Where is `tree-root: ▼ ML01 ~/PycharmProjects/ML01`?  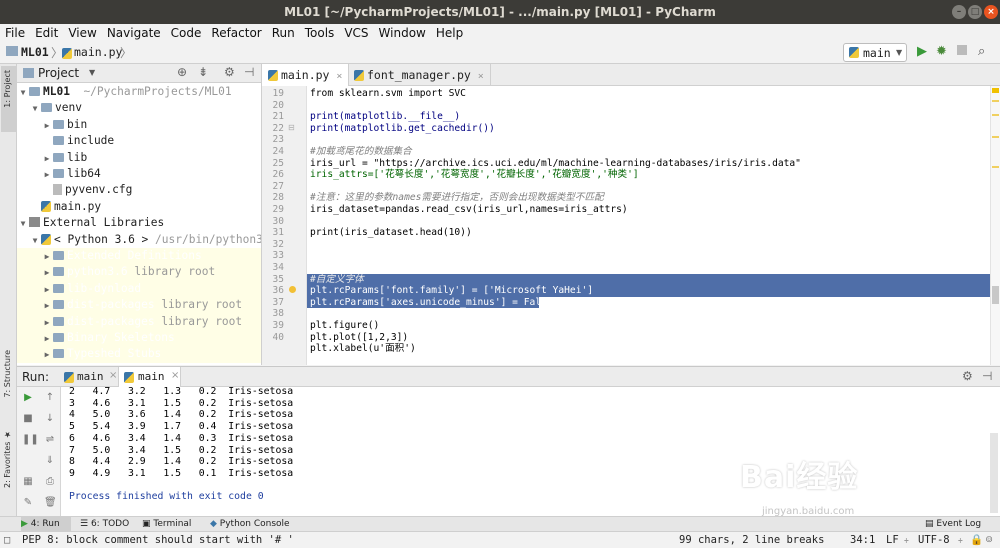
tree-root: ▼ ML01 ~/PycharmProjects/ML01 is located at coordinates (139, 92).